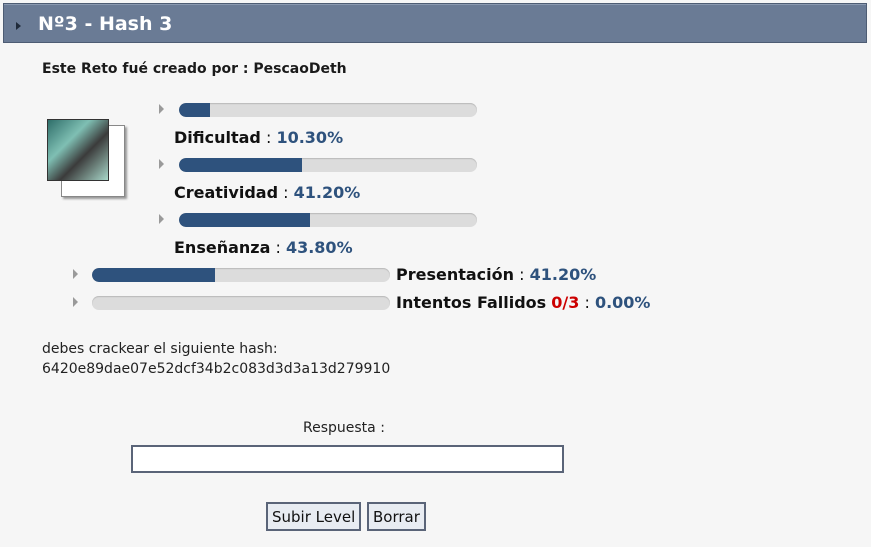 The image size is (871, 547). What do you see at coordinates (217, 137) in the screenshot?
I see `stat-name: Dificultad` at bounding box center [217, 137].